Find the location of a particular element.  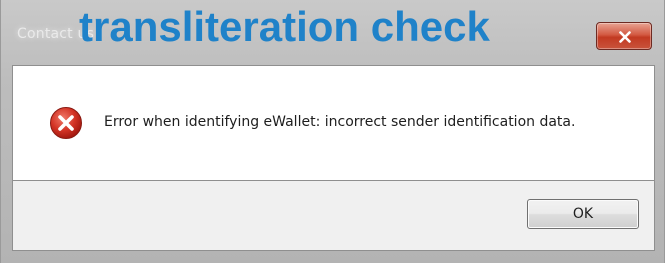

error-icon is located at coordinates (66, 123).